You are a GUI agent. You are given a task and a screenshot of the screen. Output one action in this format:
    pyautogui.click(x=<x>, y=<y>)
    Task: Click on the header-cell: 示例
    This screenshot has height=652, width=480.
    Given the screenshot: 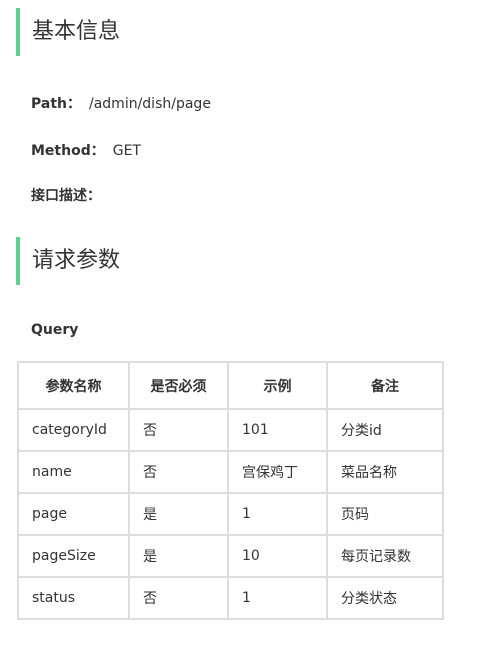 What is the action you would take?
    pyautogui.click(x=277, y=385)
    